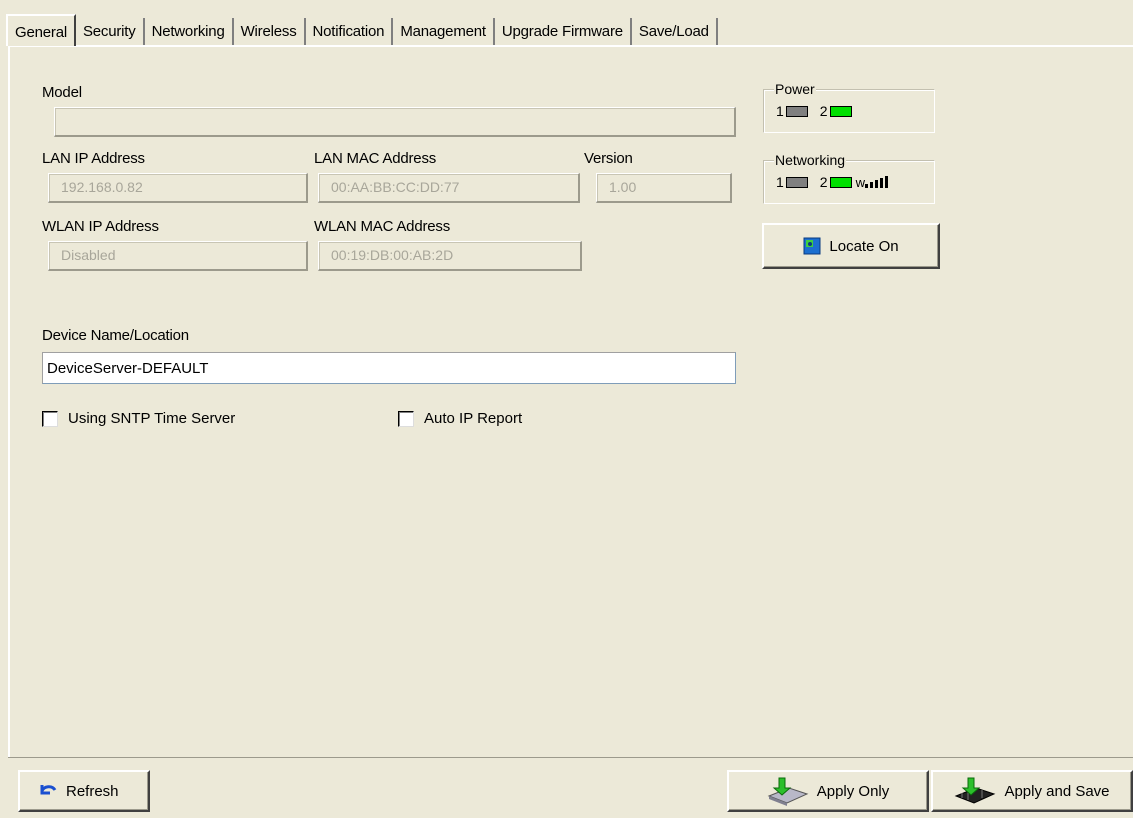 The width and height of the screenshot is (1133, 818). I want to click on sntp-checkbox: Using SNTP Time Server, so click(138, 418).